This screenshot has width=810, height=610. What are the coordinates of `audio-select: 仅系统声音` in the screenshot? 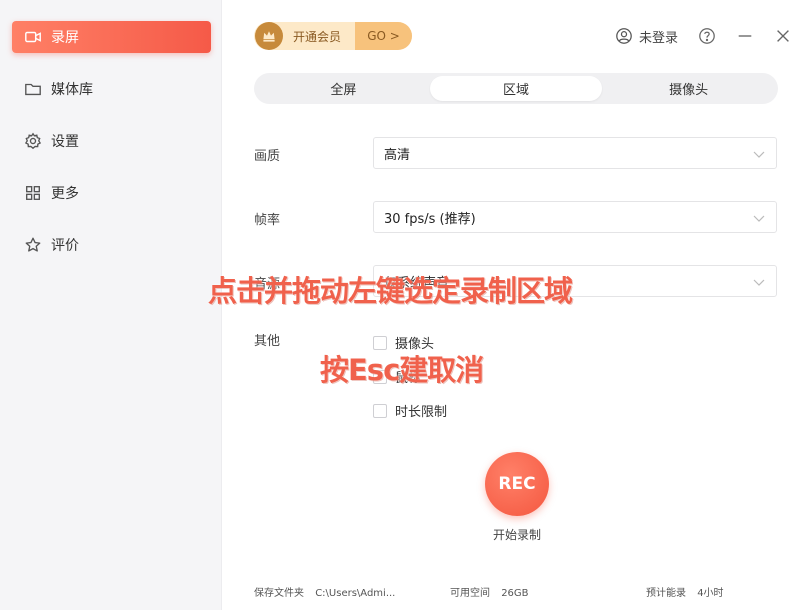 It's located at (575, 281).